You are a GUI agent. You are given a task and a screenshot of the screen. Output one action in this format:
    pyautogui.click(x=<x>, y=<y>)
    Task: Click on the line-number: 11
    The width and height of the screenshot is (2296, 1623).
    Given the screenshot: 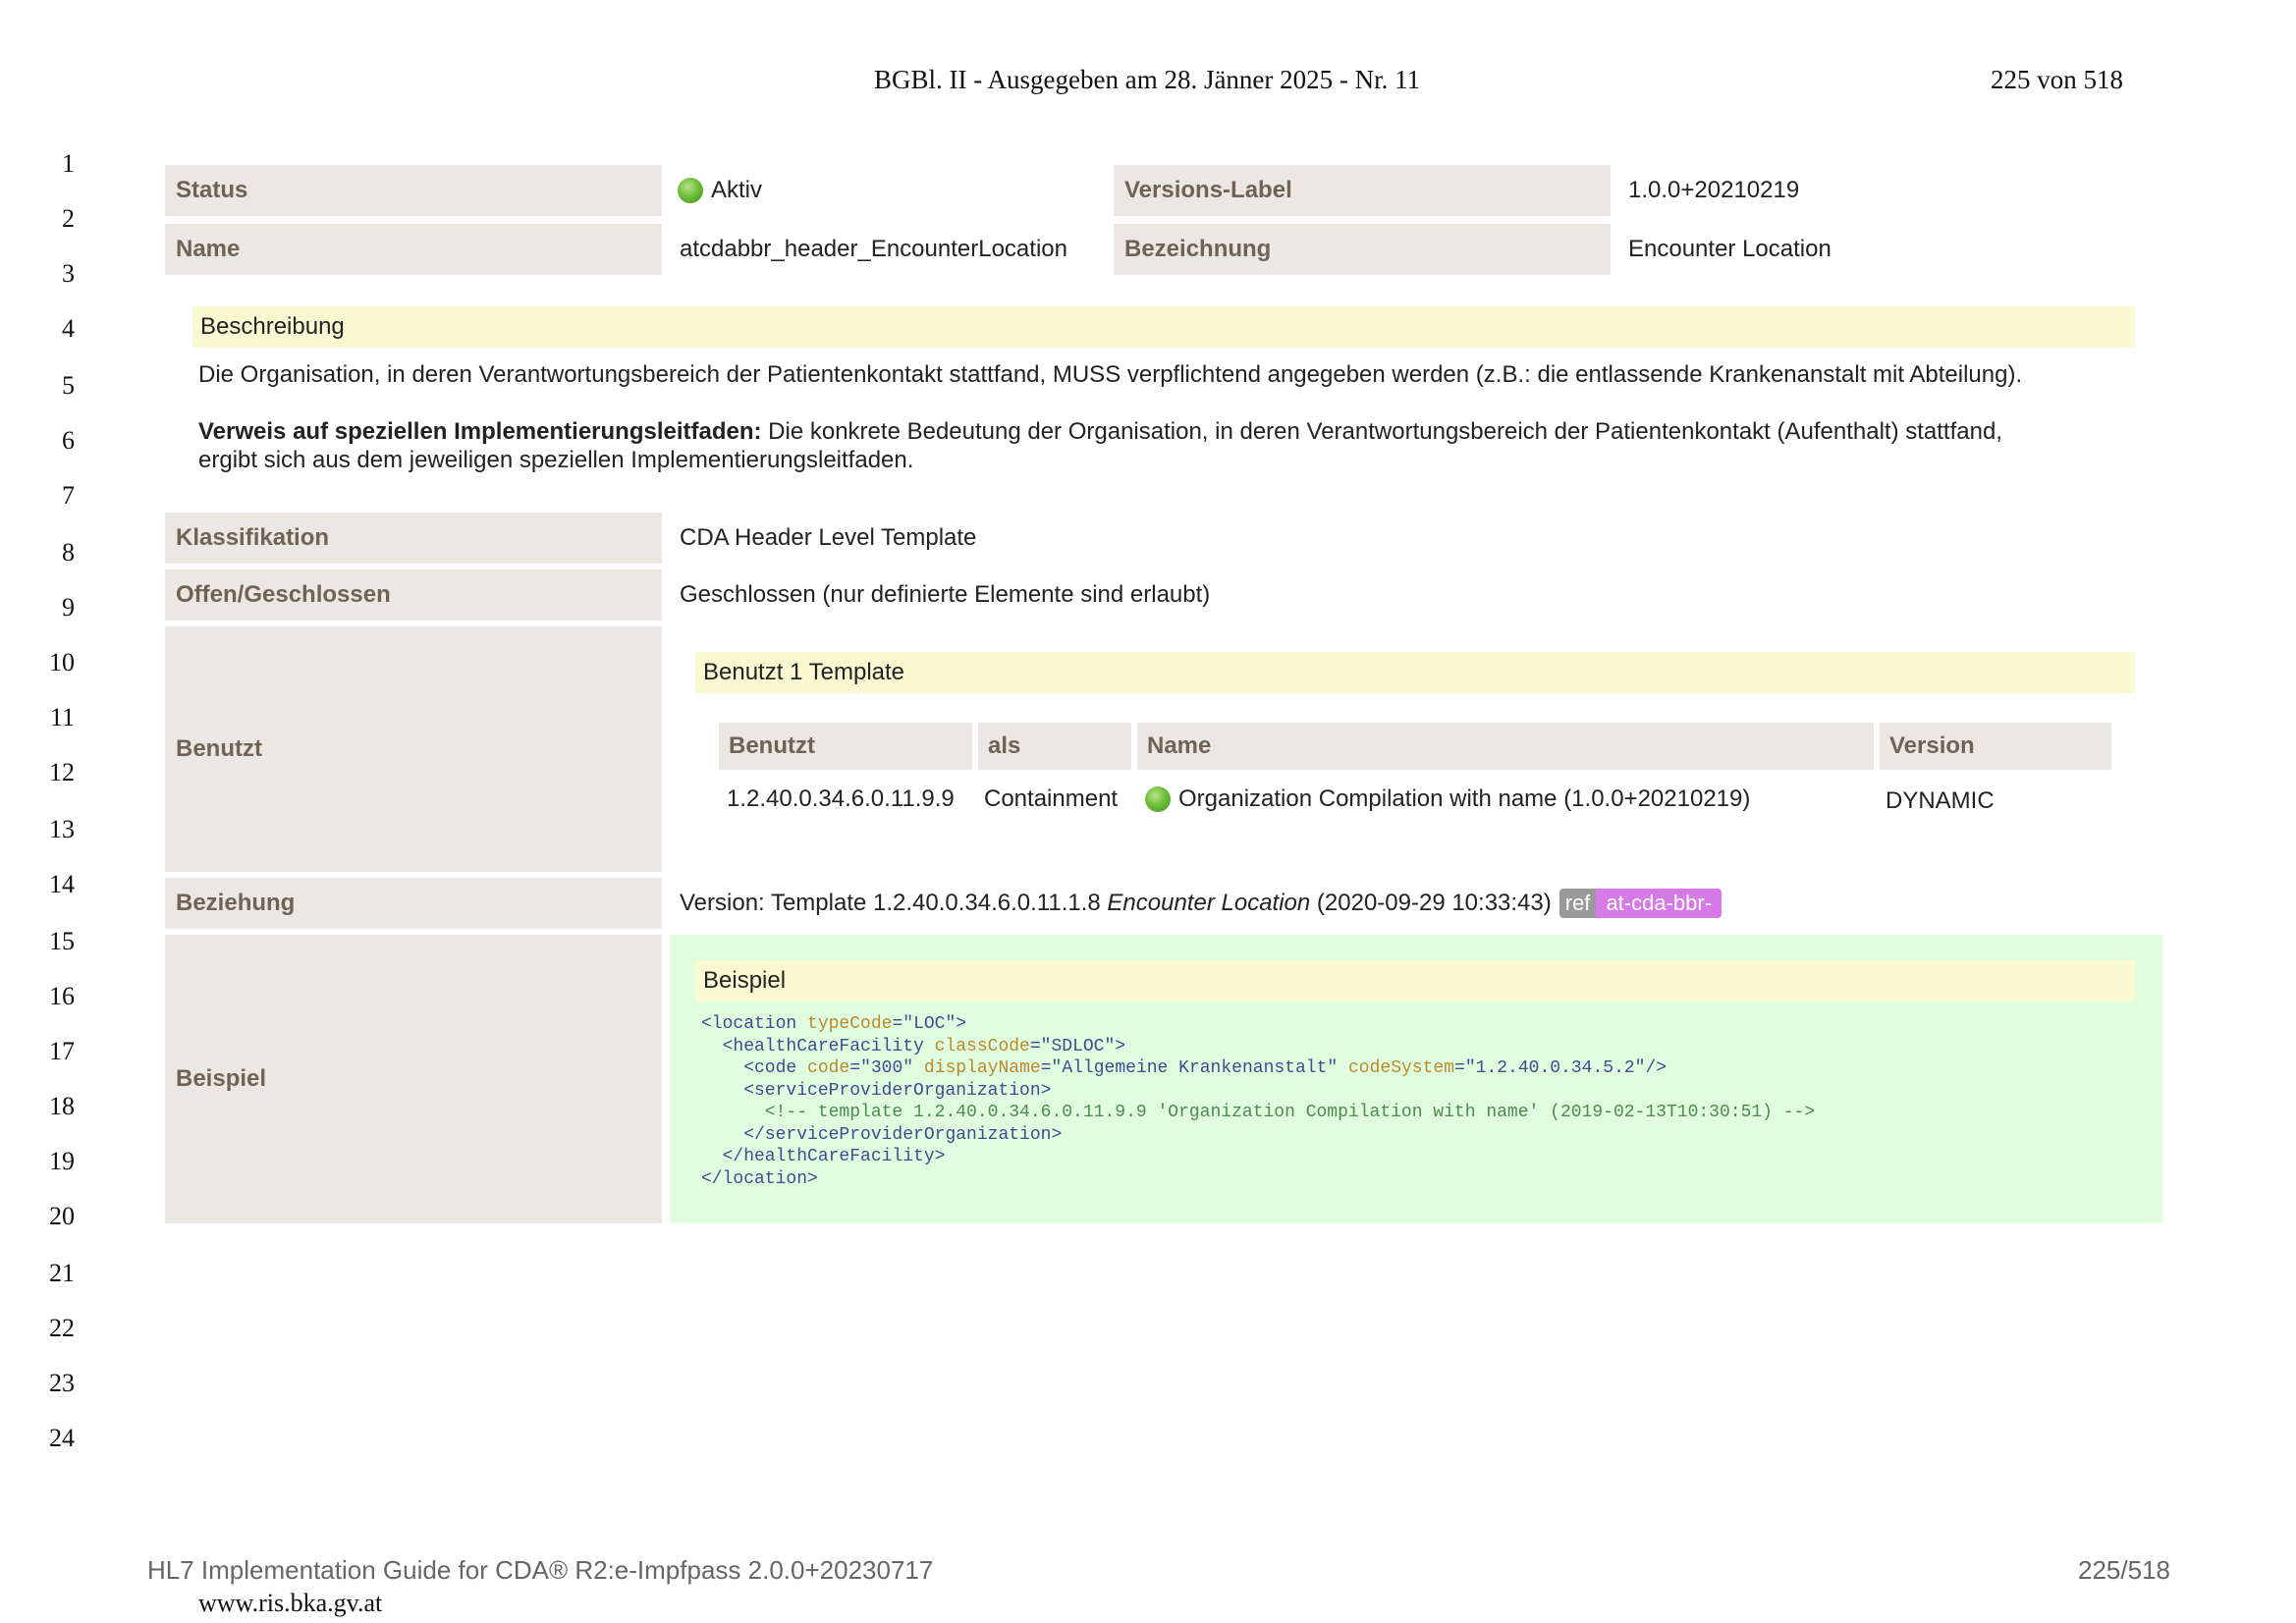 What is the action you would take?
    pyautogui.click(x=62, y=717)
    